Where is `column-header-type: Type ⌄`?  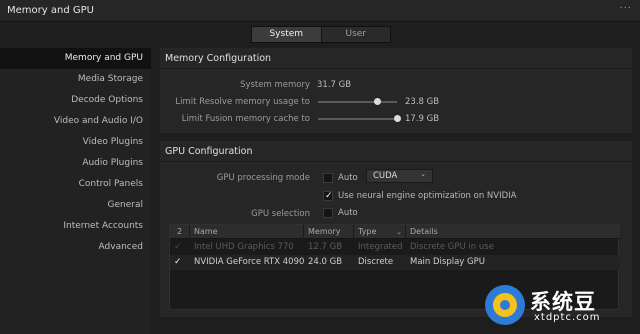
column-header-type: Type ⌄ is located at coordinates (380, 232).